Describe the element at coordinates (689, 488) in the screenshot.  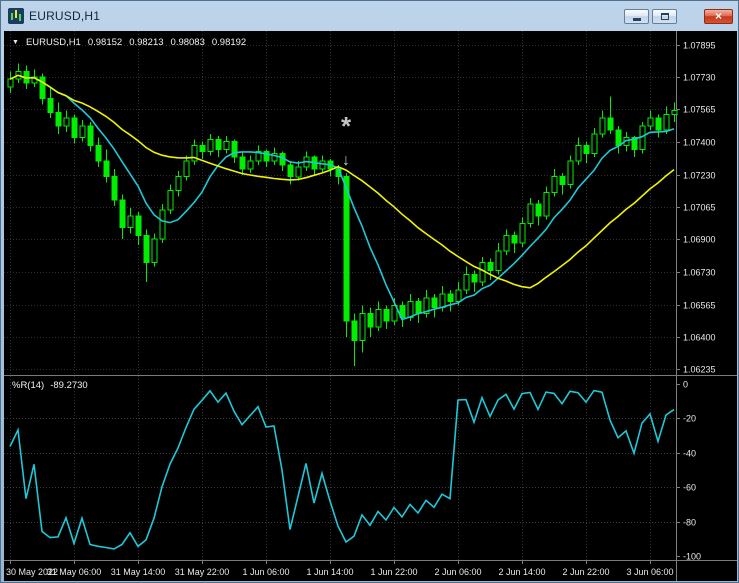
I see `indicator-axis-label: -60` at that location.